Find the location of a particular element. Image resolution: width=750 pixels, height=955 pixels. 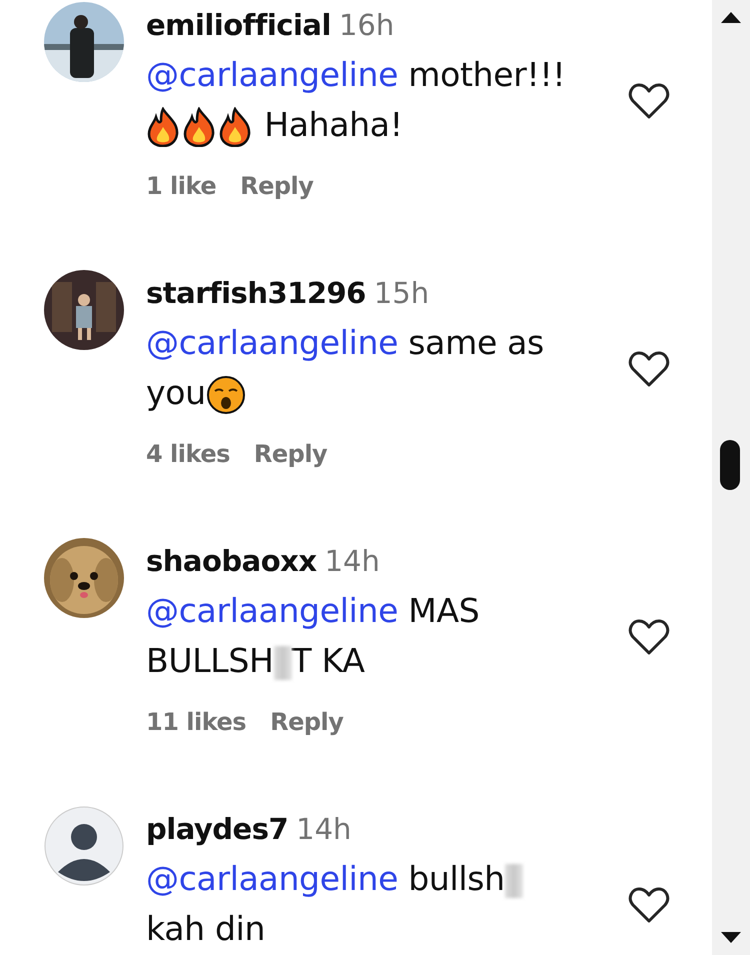

comment-text: @carlaangeline MAS BULLSH T KA is located at coordinates (313, 636).